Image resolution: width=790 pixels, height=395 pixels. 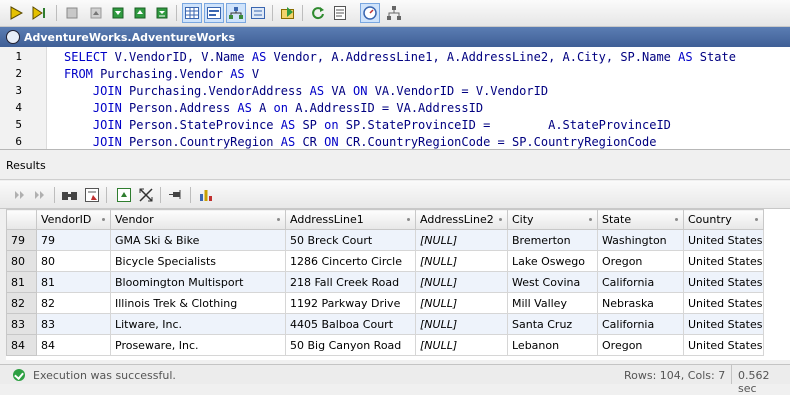 What do you see at coordinates (395, 37) in the screenshot?
I see `document-tab: AdventureWorks.AdventureWorks` at bounding box center [395, 37].